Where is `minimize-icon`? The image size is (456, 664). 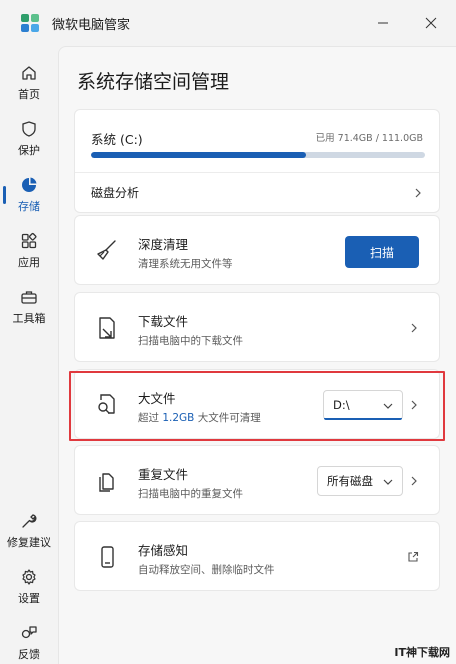 minimize-icon is located at coordinates (383, 23).